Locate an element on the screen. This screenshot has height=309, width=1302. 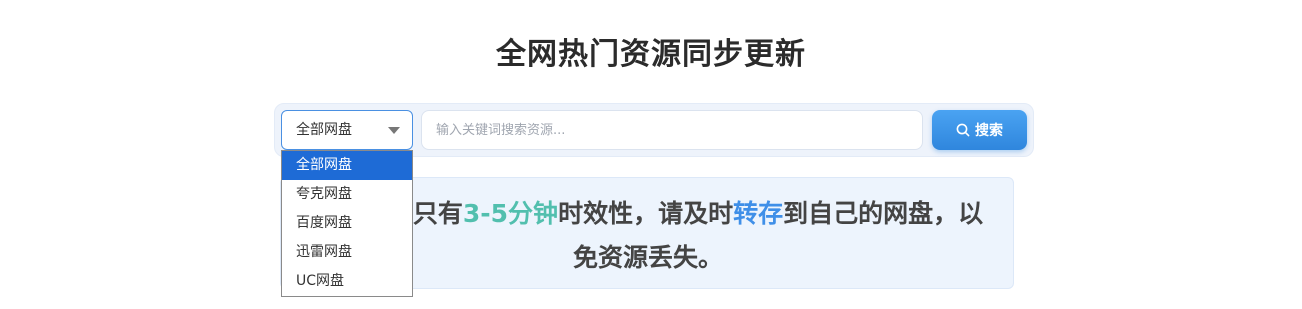
dropdown-option-baidu: 百度网盘 is located at coordinates (347, 223).